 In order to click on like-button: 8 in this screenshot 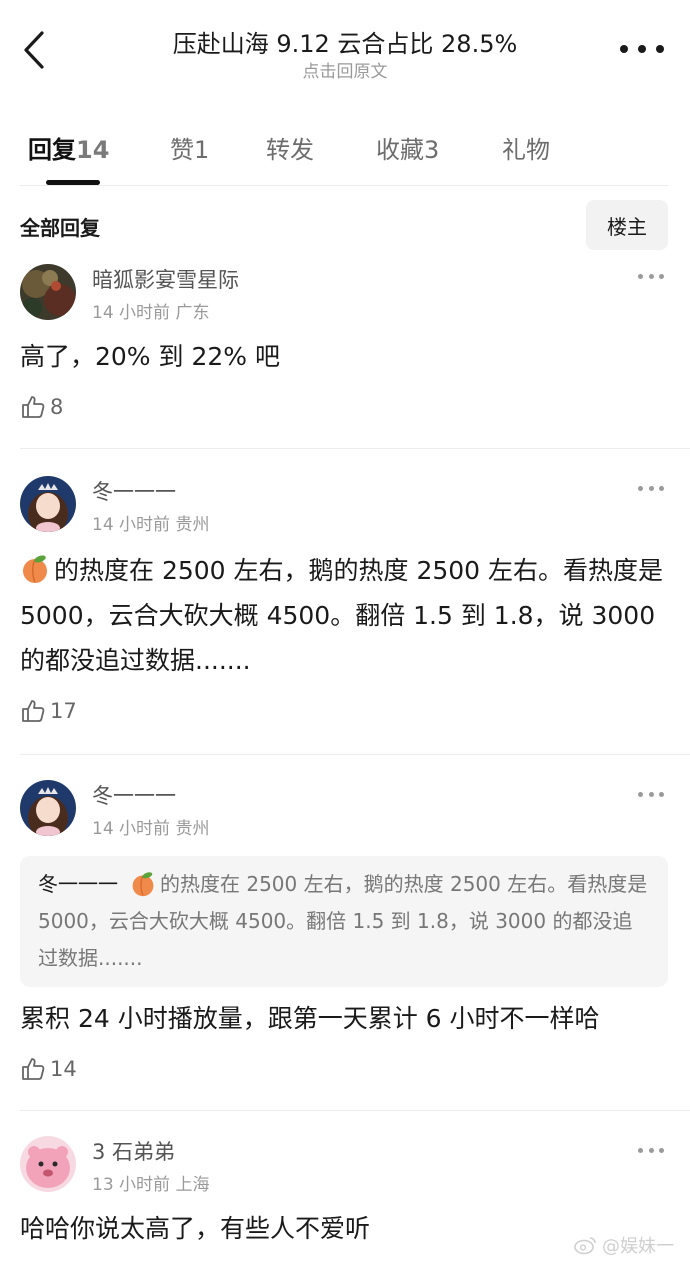, I will do `click(41, 407)`.